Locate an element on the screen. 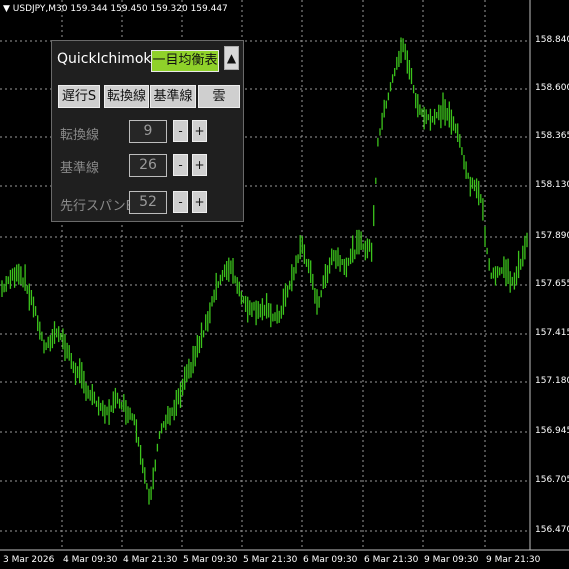  senkou-b-period-label: 先行スパンB is located at coordinates (97, 206).